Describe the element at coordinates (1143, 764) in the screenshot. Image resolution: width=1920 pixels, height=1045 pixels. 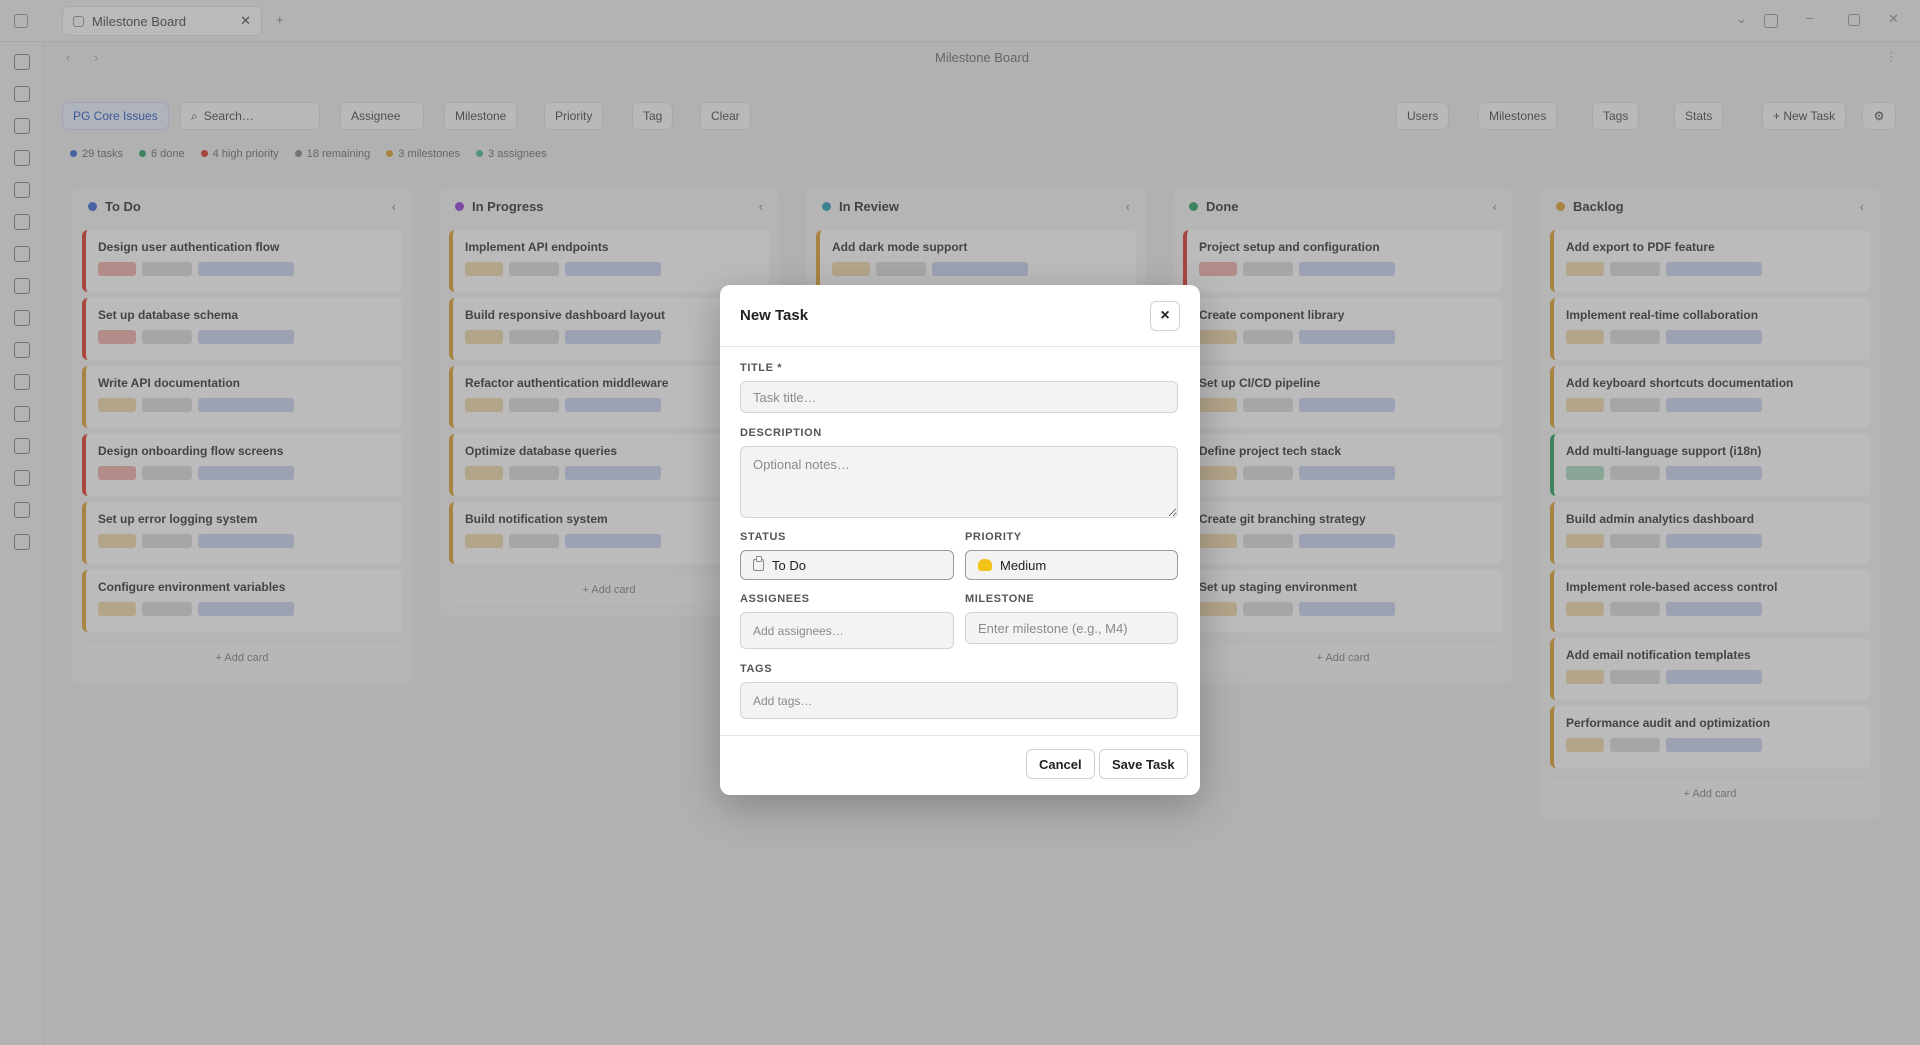
I see `save-task-button: Save Task` at that location.